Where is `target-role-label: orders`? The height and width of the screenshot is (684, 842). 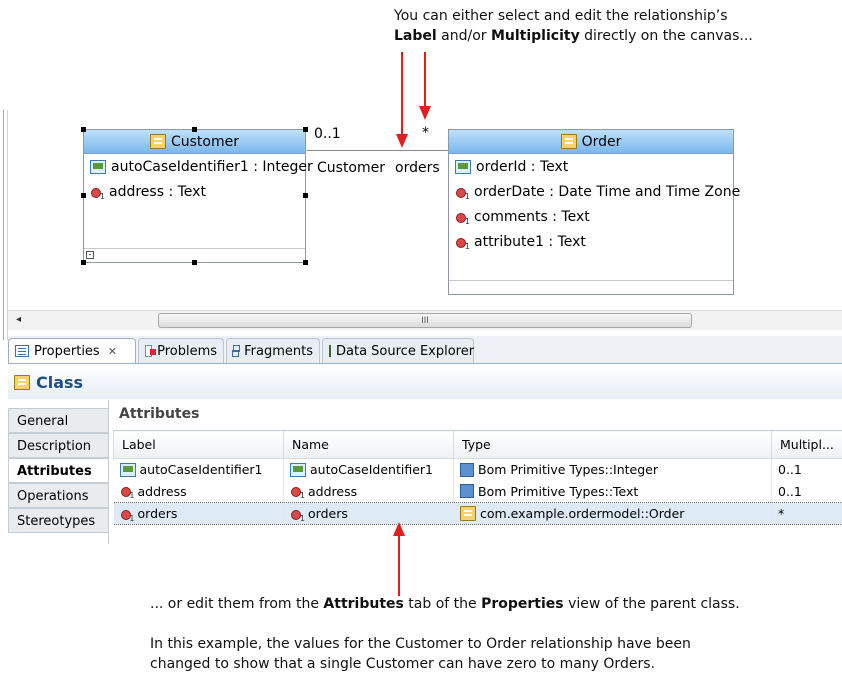 target-role-label: orders is located at coordinates (417, 168).